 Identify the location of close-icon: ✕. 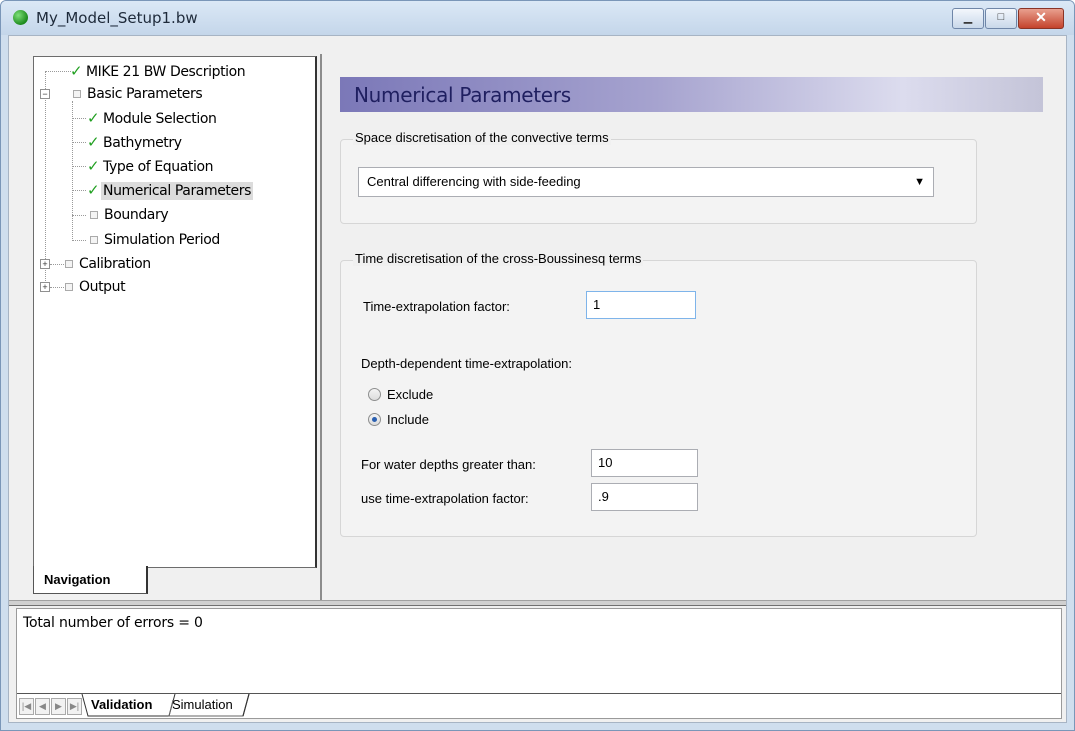
(1041, 17).